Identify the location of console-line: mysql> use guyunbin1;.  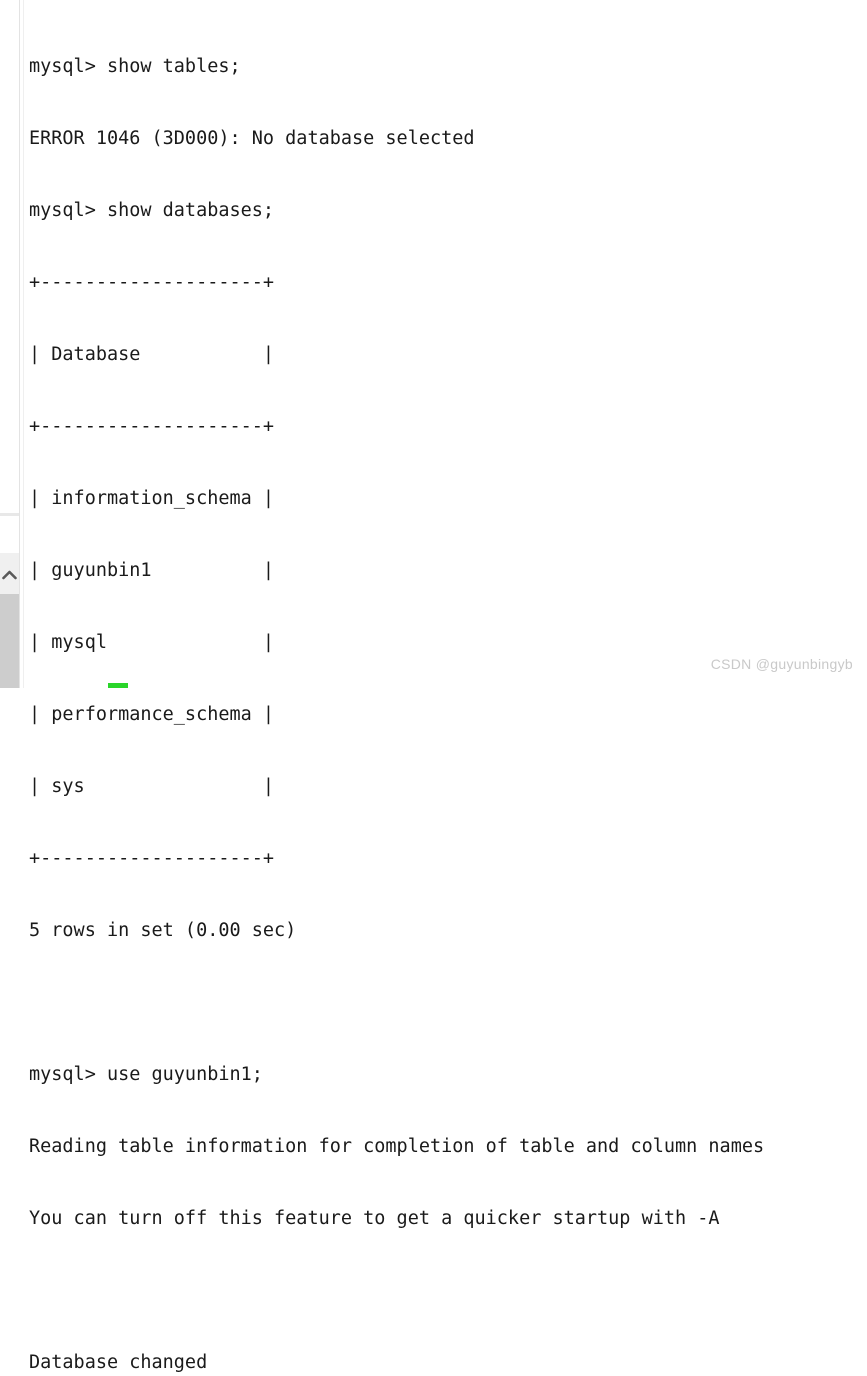
(146, 1074).